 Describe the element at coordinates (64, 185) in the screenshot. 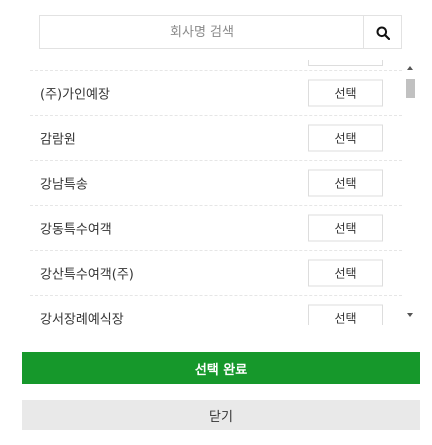

I see `company-name: 강남특송` at that location.